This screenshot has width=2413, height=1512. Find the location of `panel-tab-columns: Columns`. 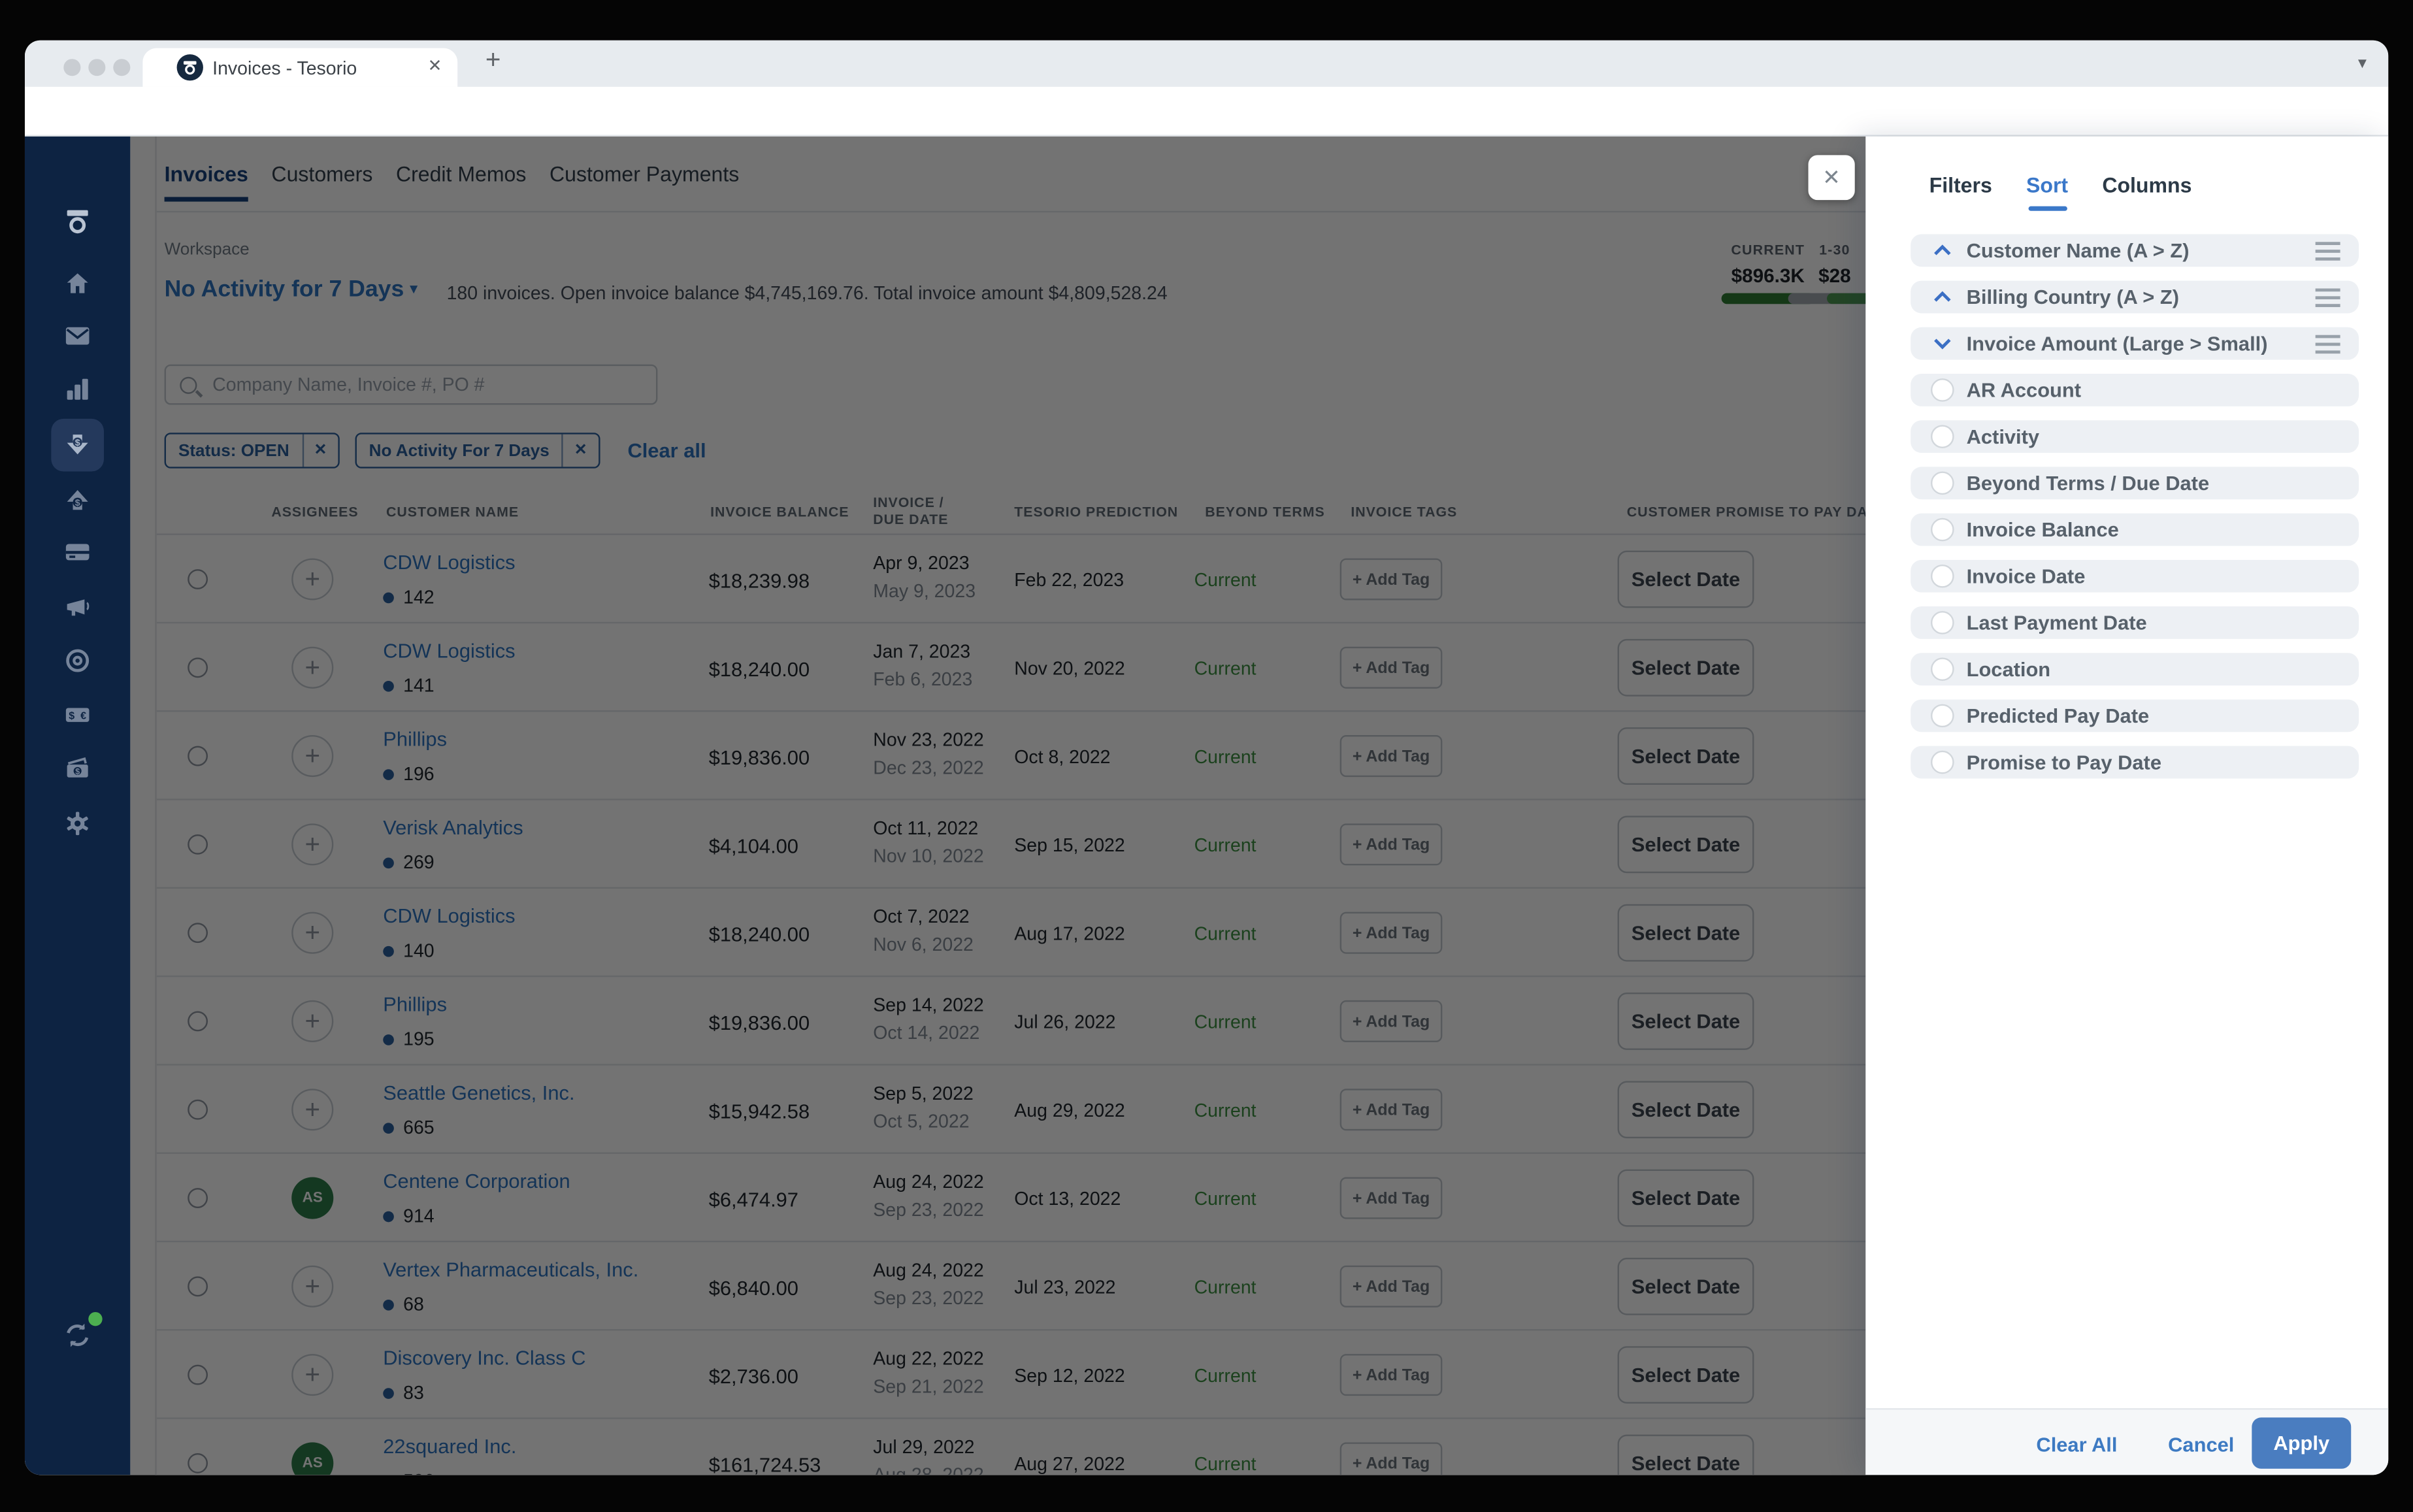

panel-tab-columns: Columns is located at coordinates (2146, 185).